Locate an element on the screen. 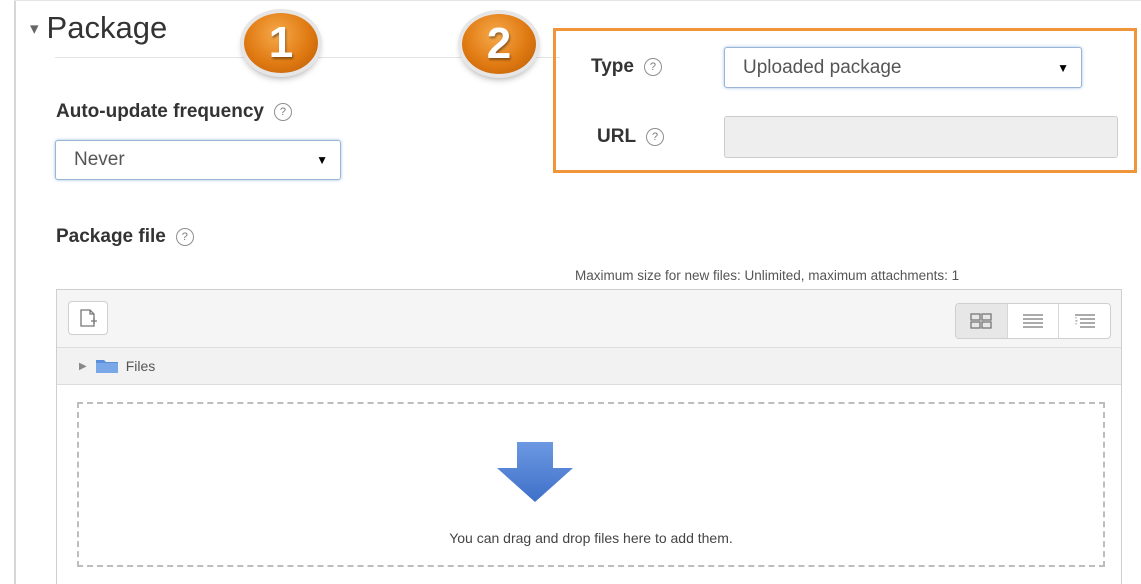 This screenshot has height=584, width=1141. auto-update-label-row: Auto-update frequency ? is located at coordinates (174, 112).